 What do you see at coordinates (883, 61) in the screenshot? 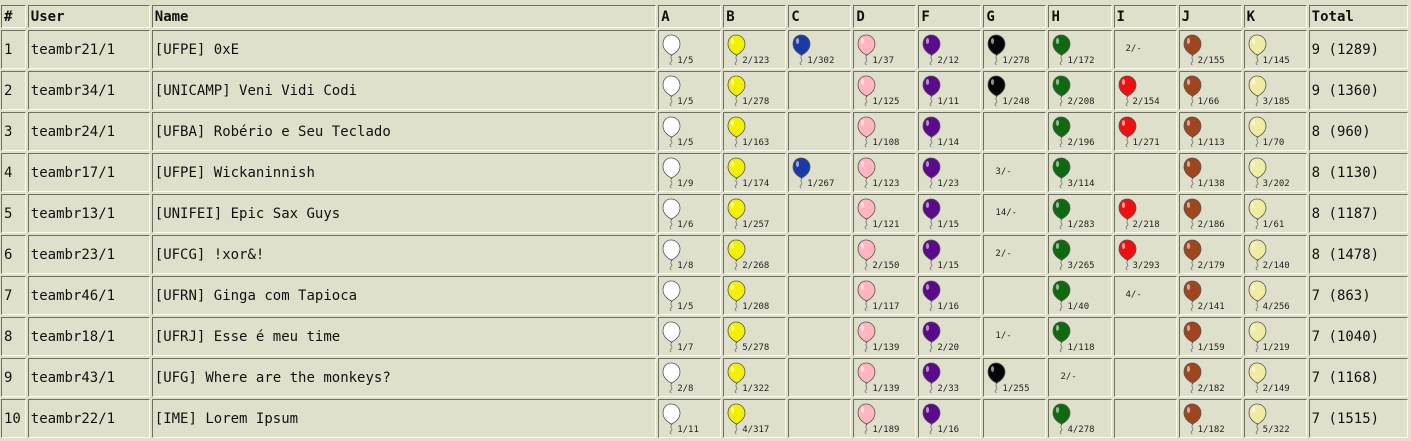
I see `solve-score: 1/37` at bounding box center [883, 61].